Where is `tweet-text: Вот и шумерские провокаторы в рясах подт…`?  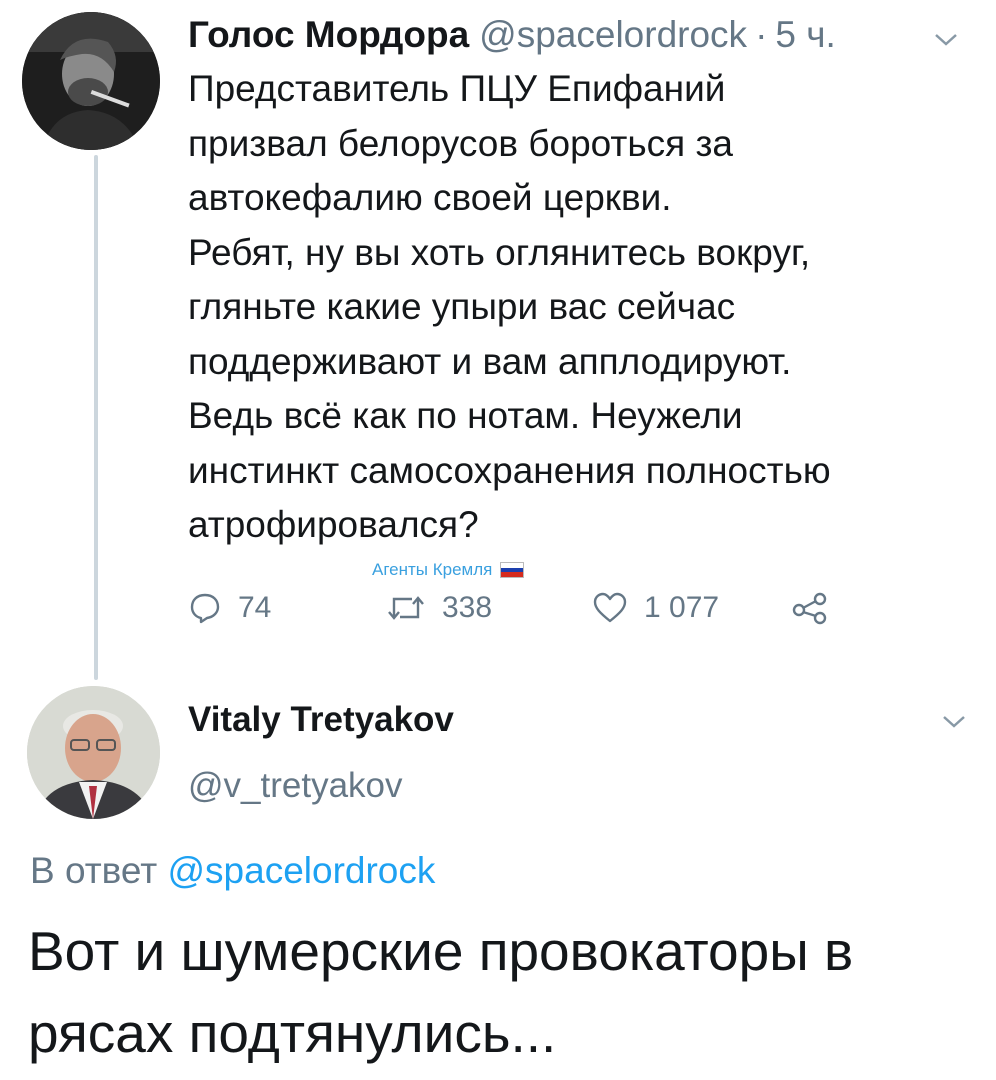 tweet-text: Вот и шумерские провокаторы в рясах подт… is located at coordinates (503, 992).